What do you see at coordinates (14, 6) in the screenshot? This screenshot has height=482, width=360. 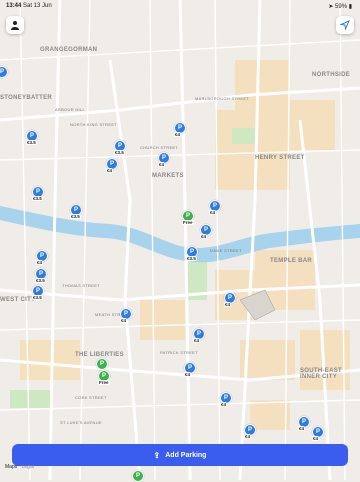 I see `status-time: 13:44` at bounding box center [14, 6].